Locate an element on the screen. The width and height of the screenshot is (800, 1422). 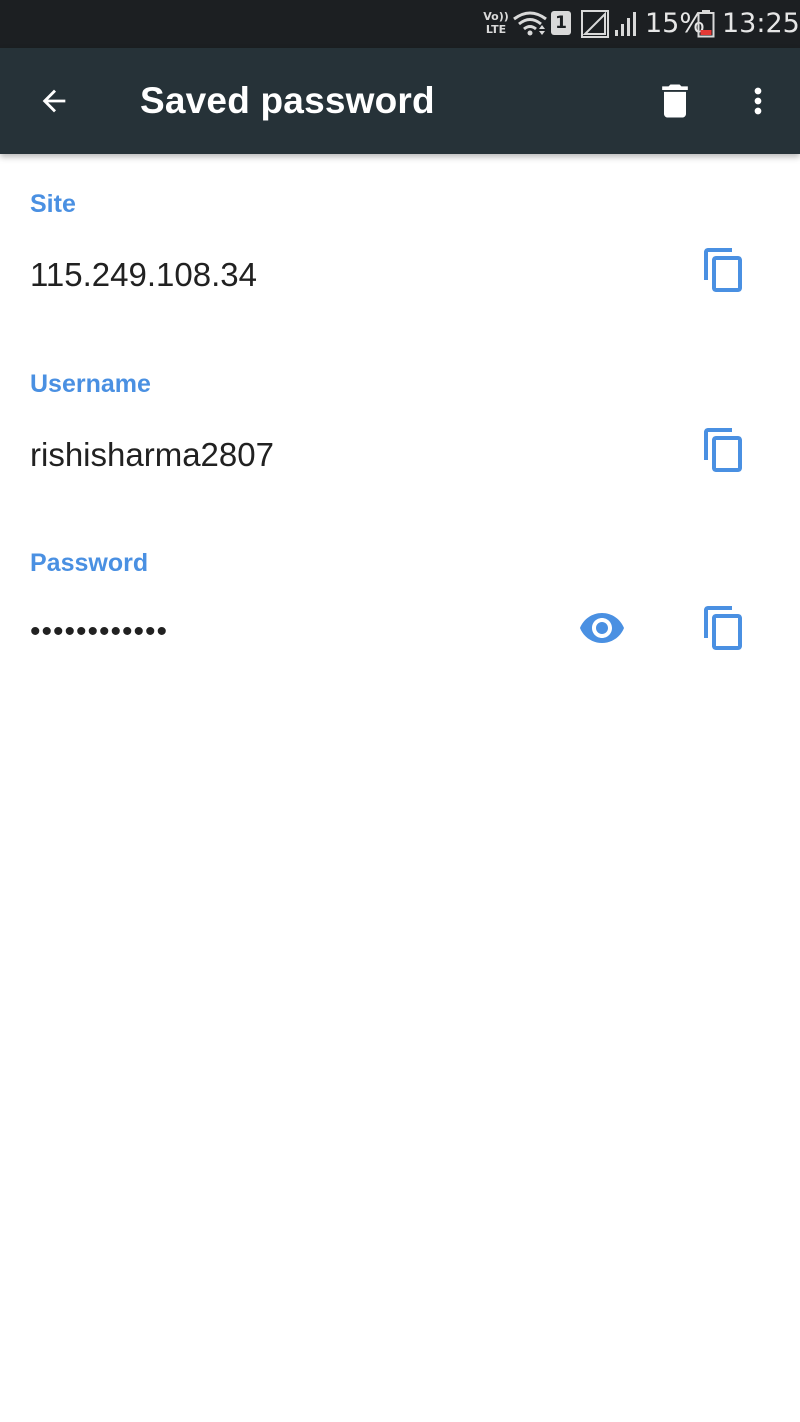
signal-bars-icon is located at coordinates (625, 24).